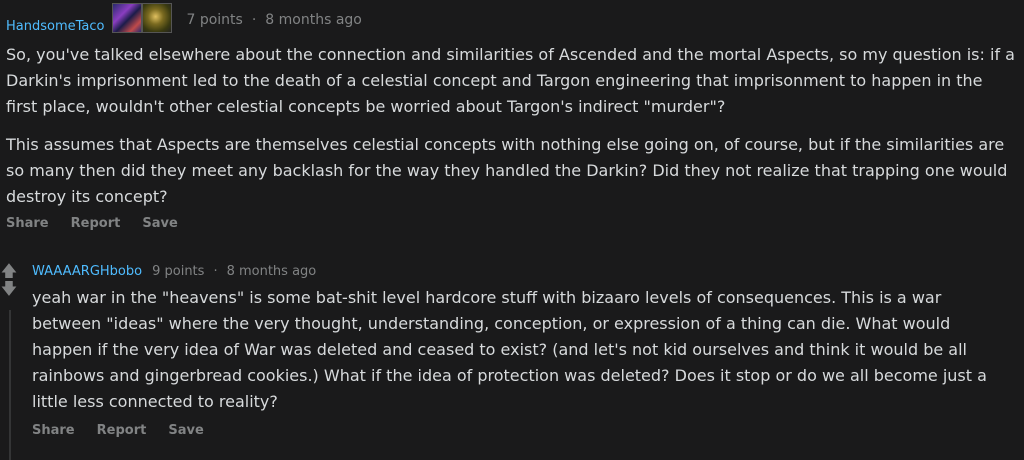 Image resolution: width=1024 pixels, height=460 pixels. Describe the element at coordinates (9, 271) in the screenshot. I see `upvote-icon: 🡅` at that location.